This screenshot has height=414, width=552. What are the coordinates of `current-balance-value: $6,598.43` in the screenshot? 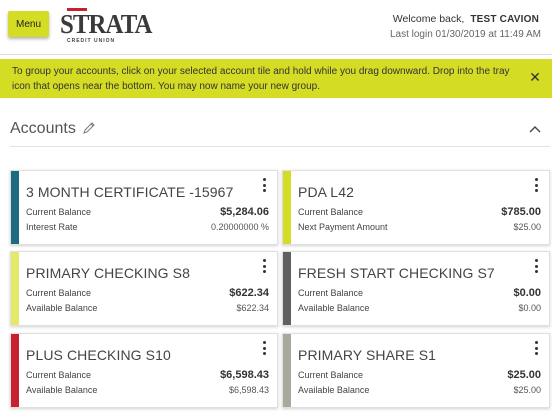 It's located at (244, 375).